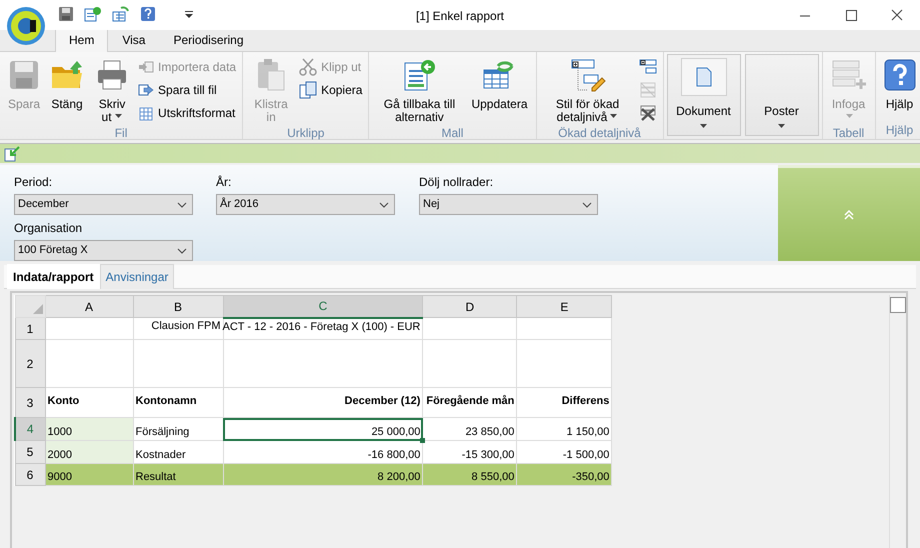 The image size is (920, 548). I want to click on group-label: Mall, so click(452, 133).